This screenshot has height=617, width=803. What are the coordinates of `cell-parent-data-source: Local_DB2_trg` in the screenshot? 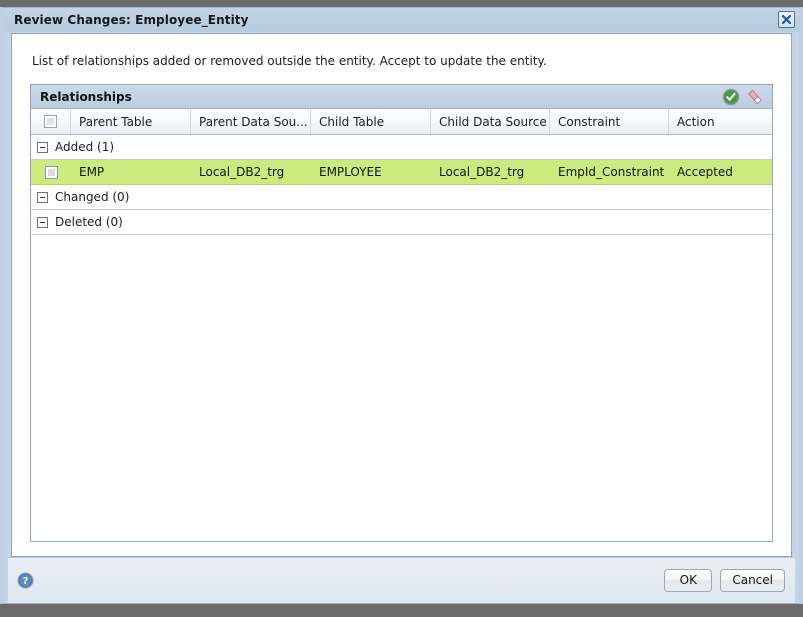 It's located at (242, 172).